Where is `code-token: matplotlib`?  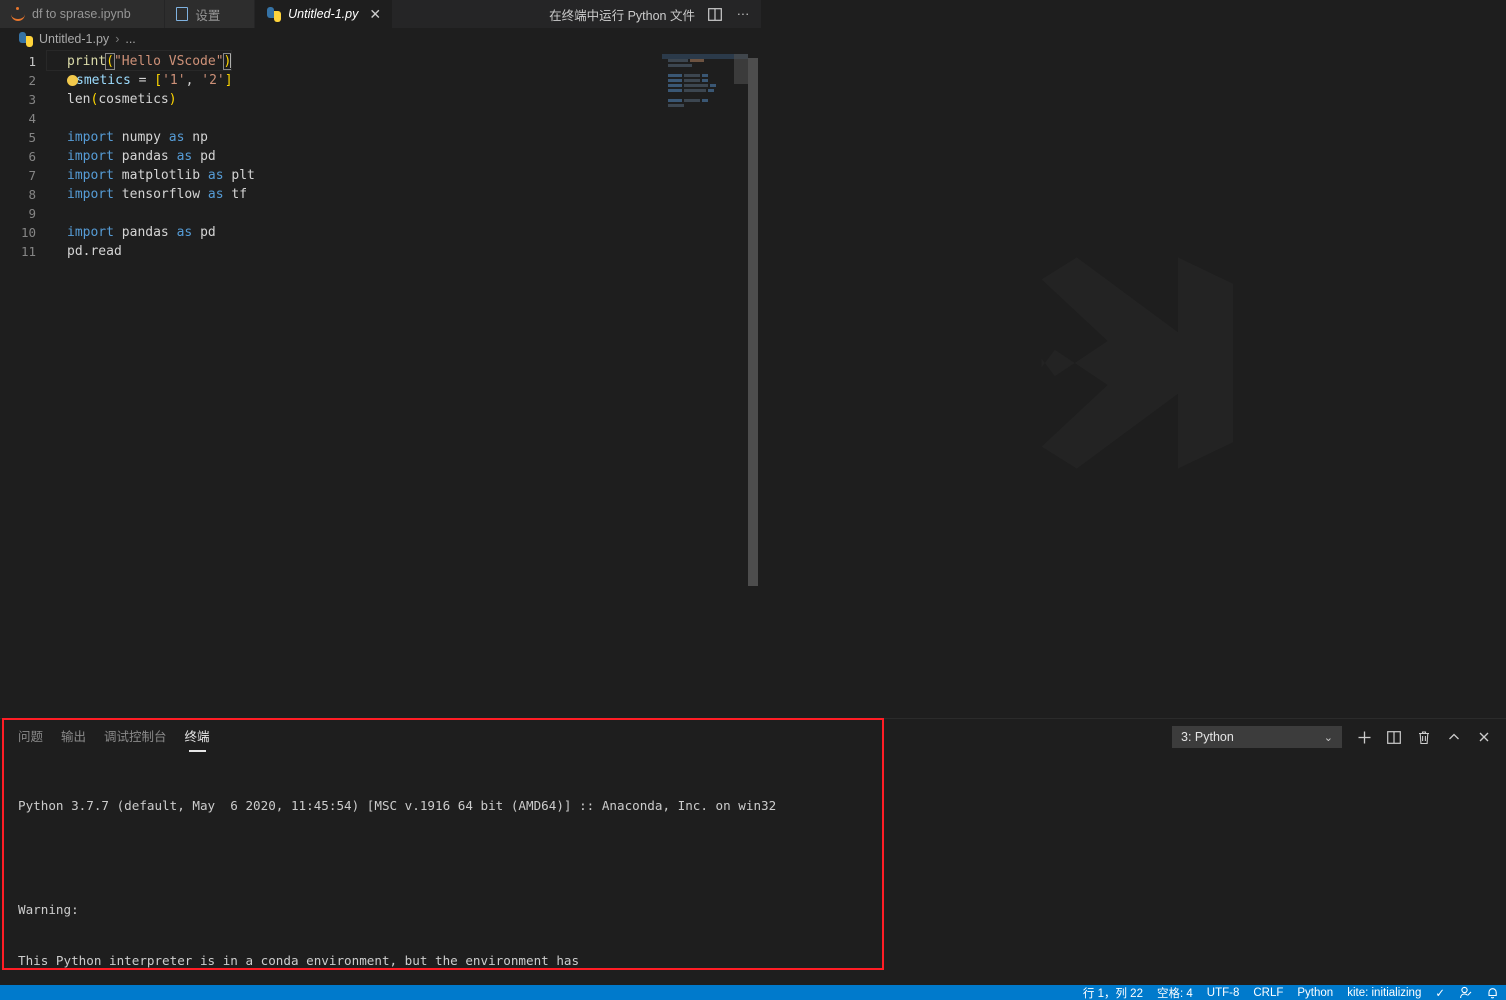
code-token: matplotlib is located at coordinates (161, 175).